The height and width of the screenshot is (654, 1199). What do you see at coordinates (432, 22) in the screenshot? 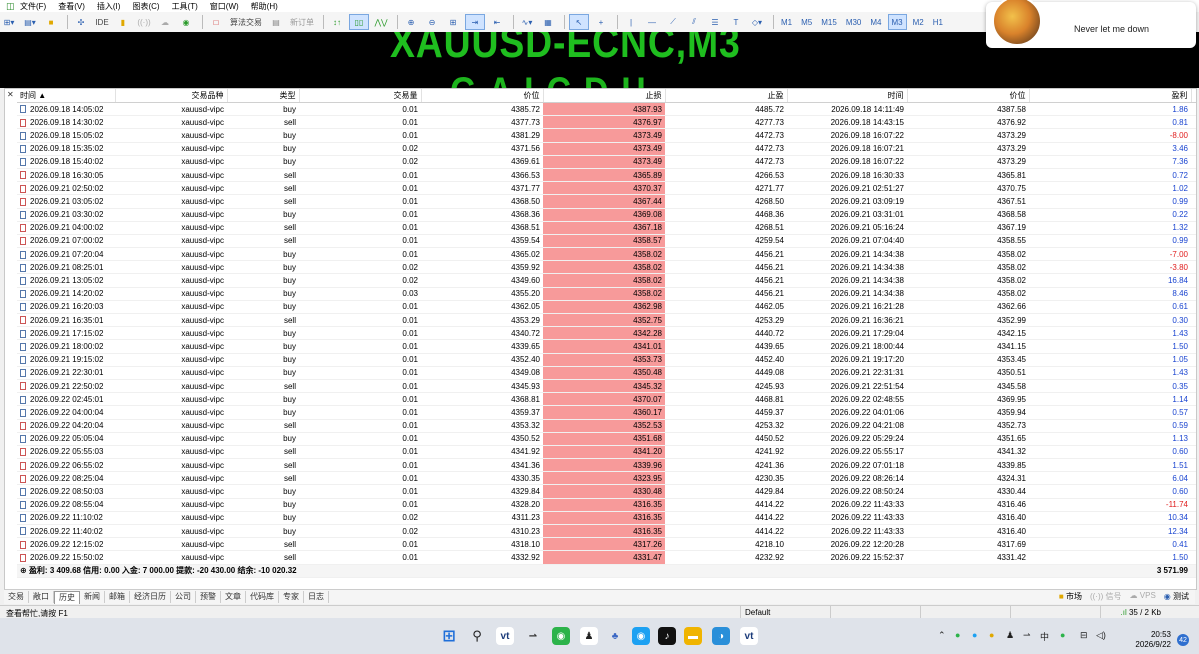
I see `zoom-out-icon: ⊖` at bounding box center [432, 22].